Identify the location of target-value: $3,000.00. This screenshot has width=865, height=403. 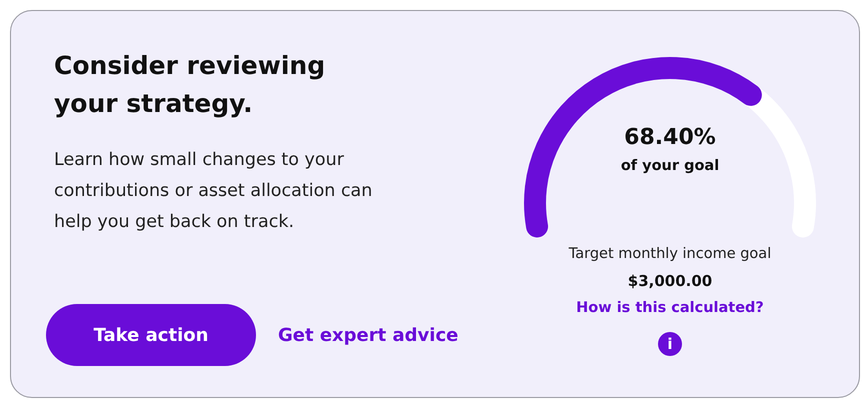
(670, 281).